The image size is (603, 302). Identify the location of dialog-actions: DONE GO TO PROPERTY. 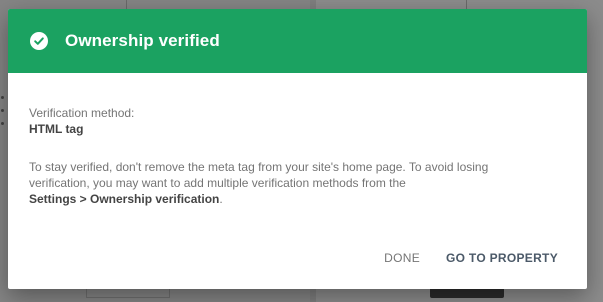
(471, 258).